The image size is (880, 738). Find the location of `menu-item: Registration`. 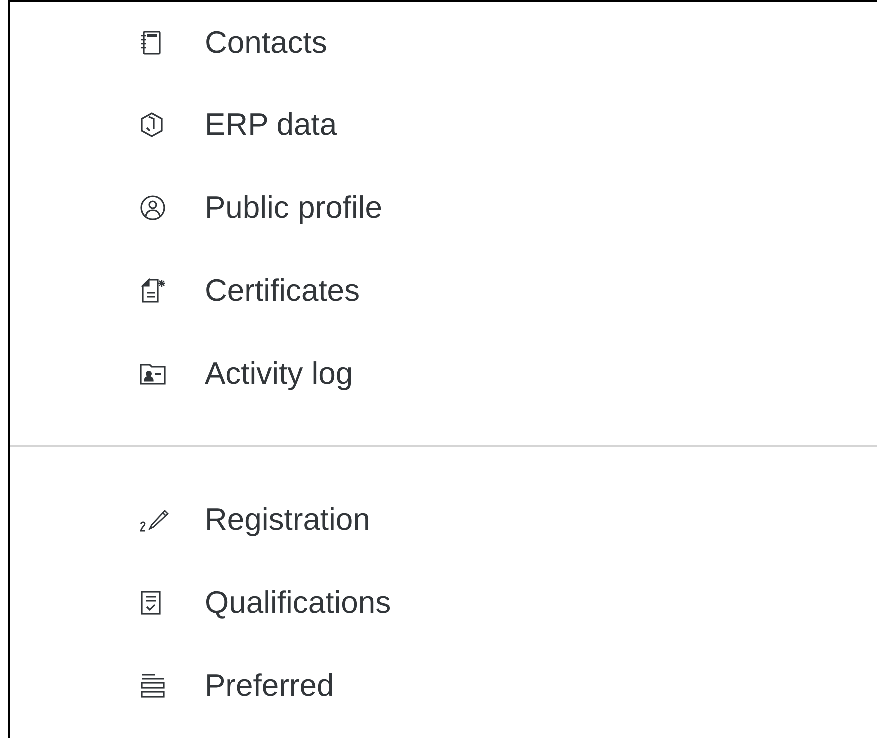

menu-item: Registration is located at coordinates (443, 519).